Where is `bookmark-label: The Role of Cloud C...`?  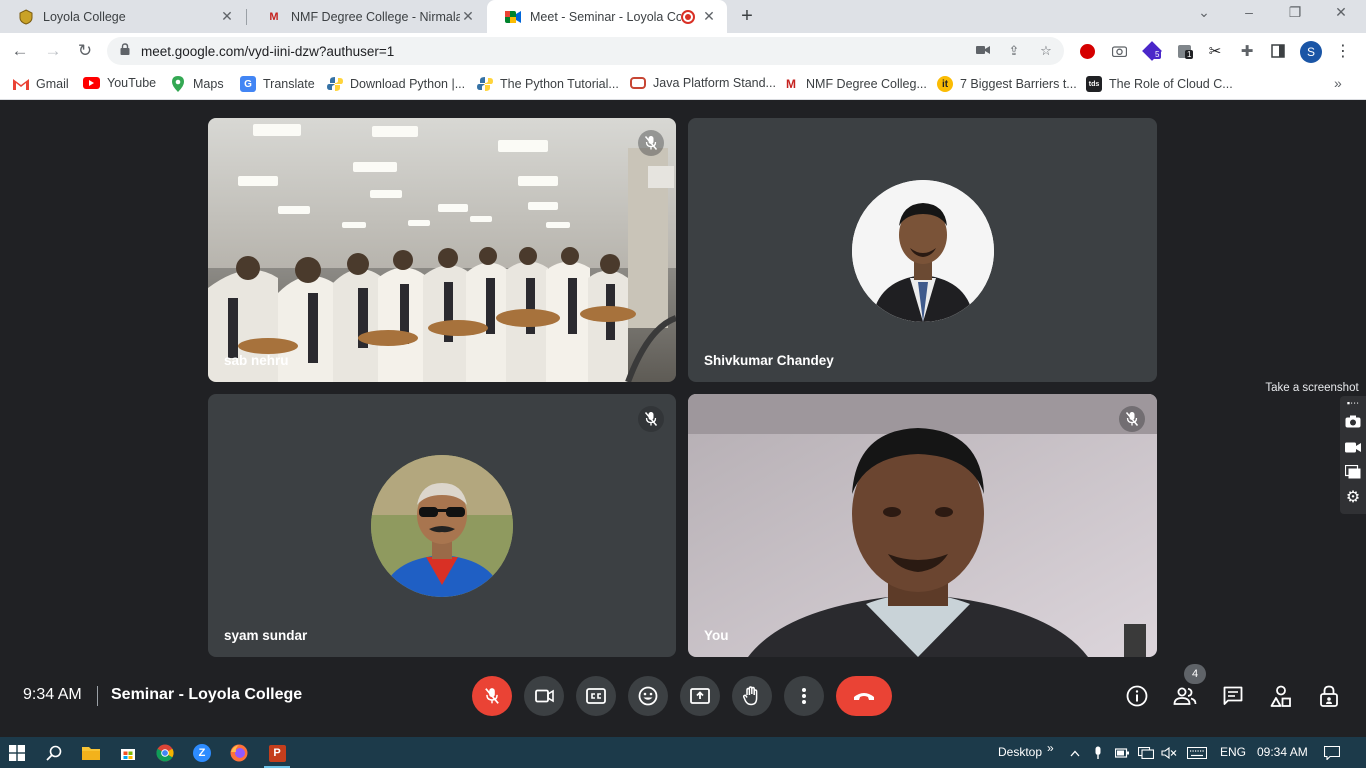 bookmark-label: The Role of Cloud C... is located at coordinates (1171, 84).